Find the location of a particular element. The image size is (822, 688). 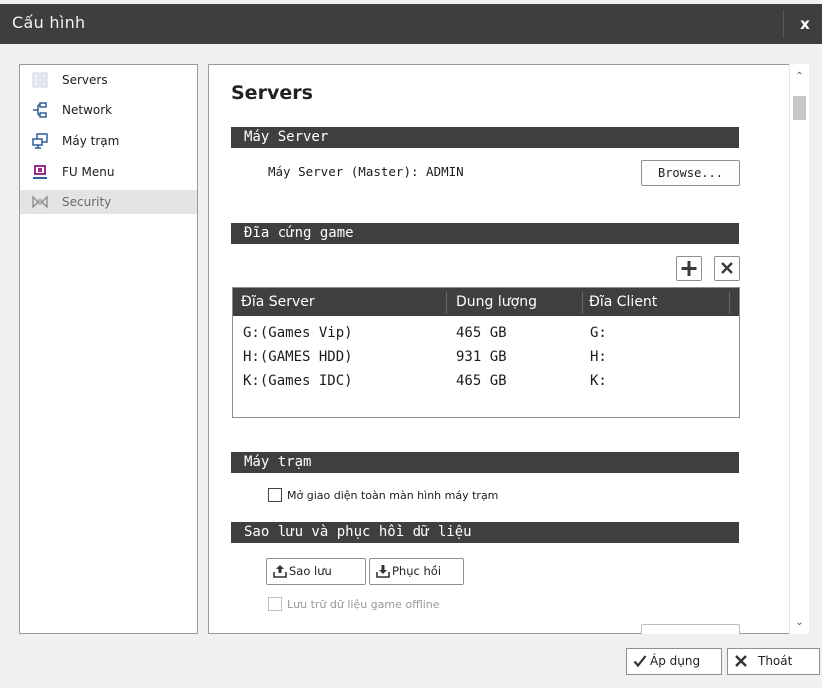

plus-icon is located at coordinates (689, 268).